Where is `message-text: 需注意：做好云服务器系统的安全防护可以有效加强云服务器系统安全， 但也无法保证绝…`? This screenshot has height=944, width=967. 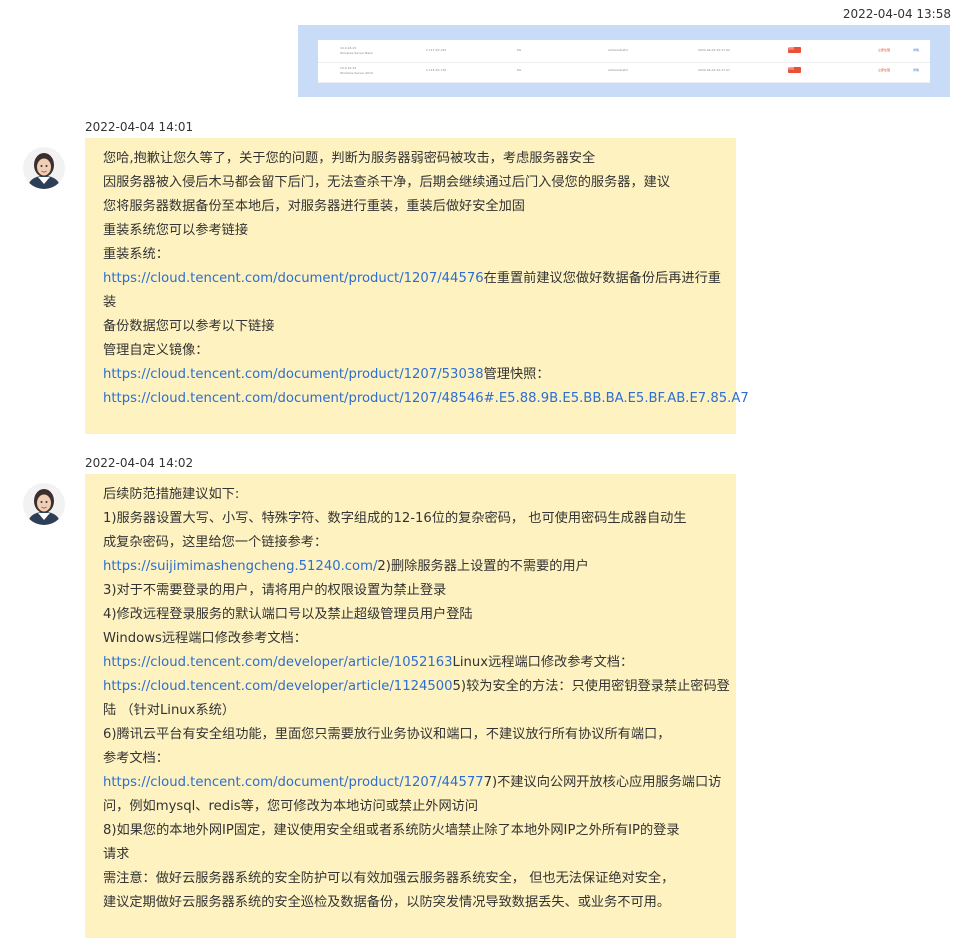 message-text: 需注意：做好云服务器系统的安全防护可以有效加强云服务器系统安全， 但也无法保证绝… is located at coordinates (389, 878).